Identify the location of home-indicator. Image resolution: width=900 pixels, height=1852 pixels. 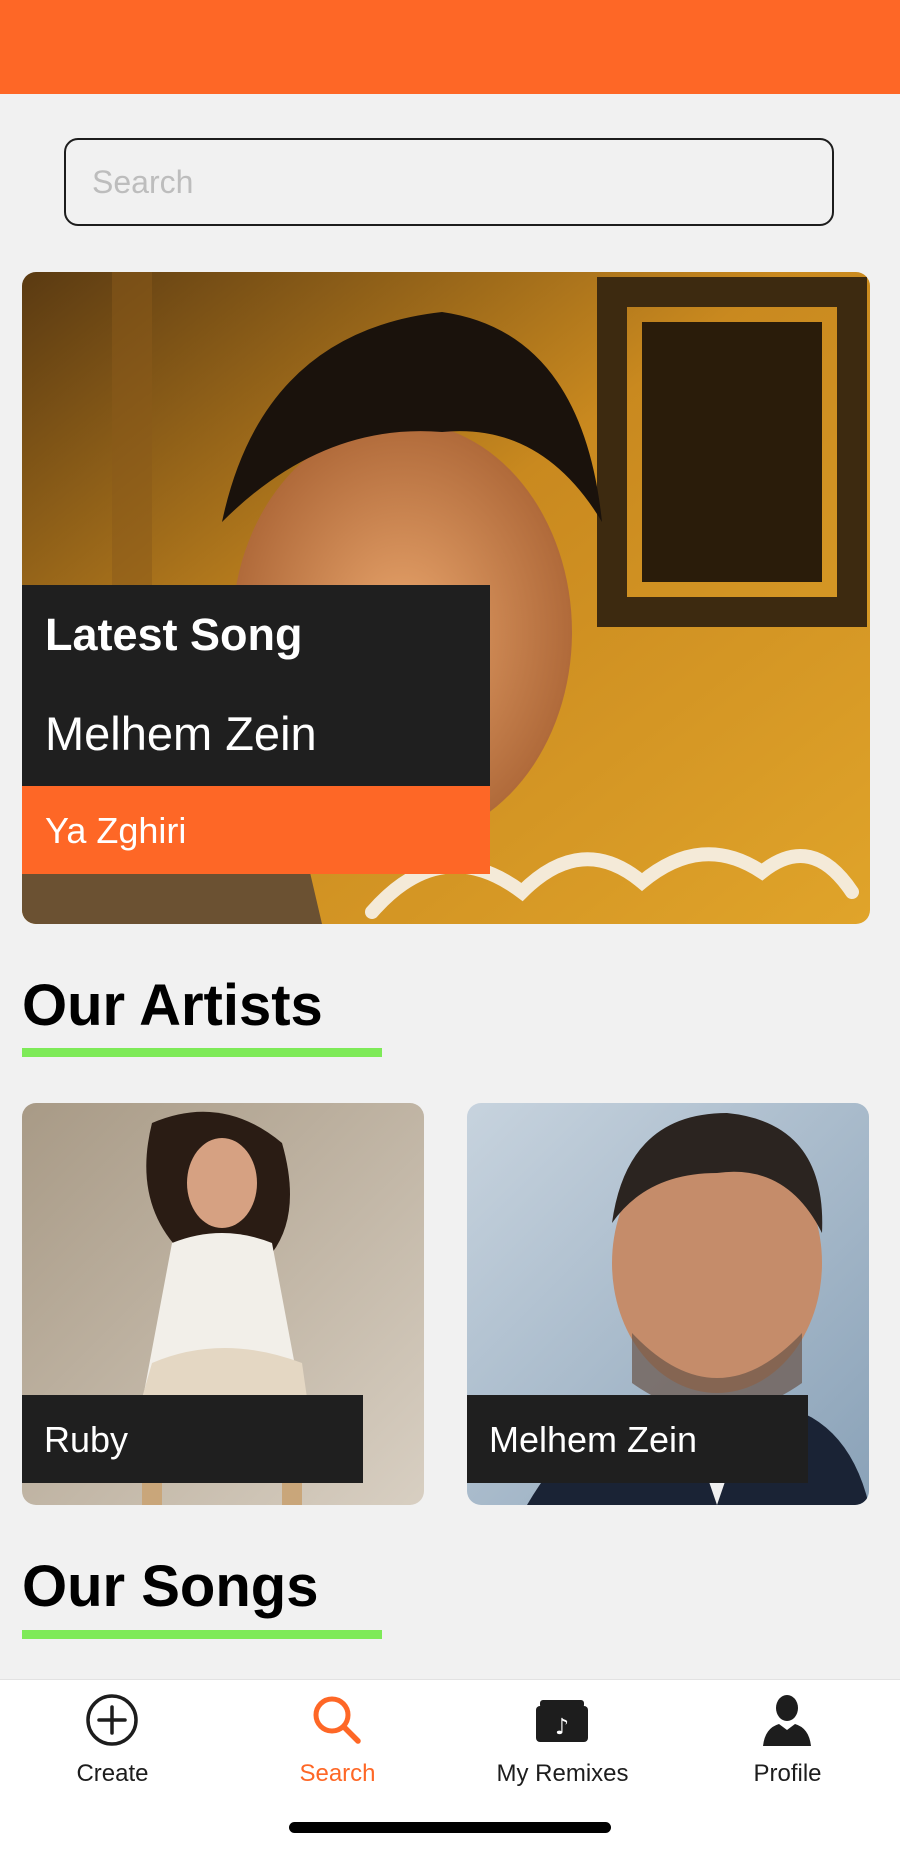
(450, 1827).